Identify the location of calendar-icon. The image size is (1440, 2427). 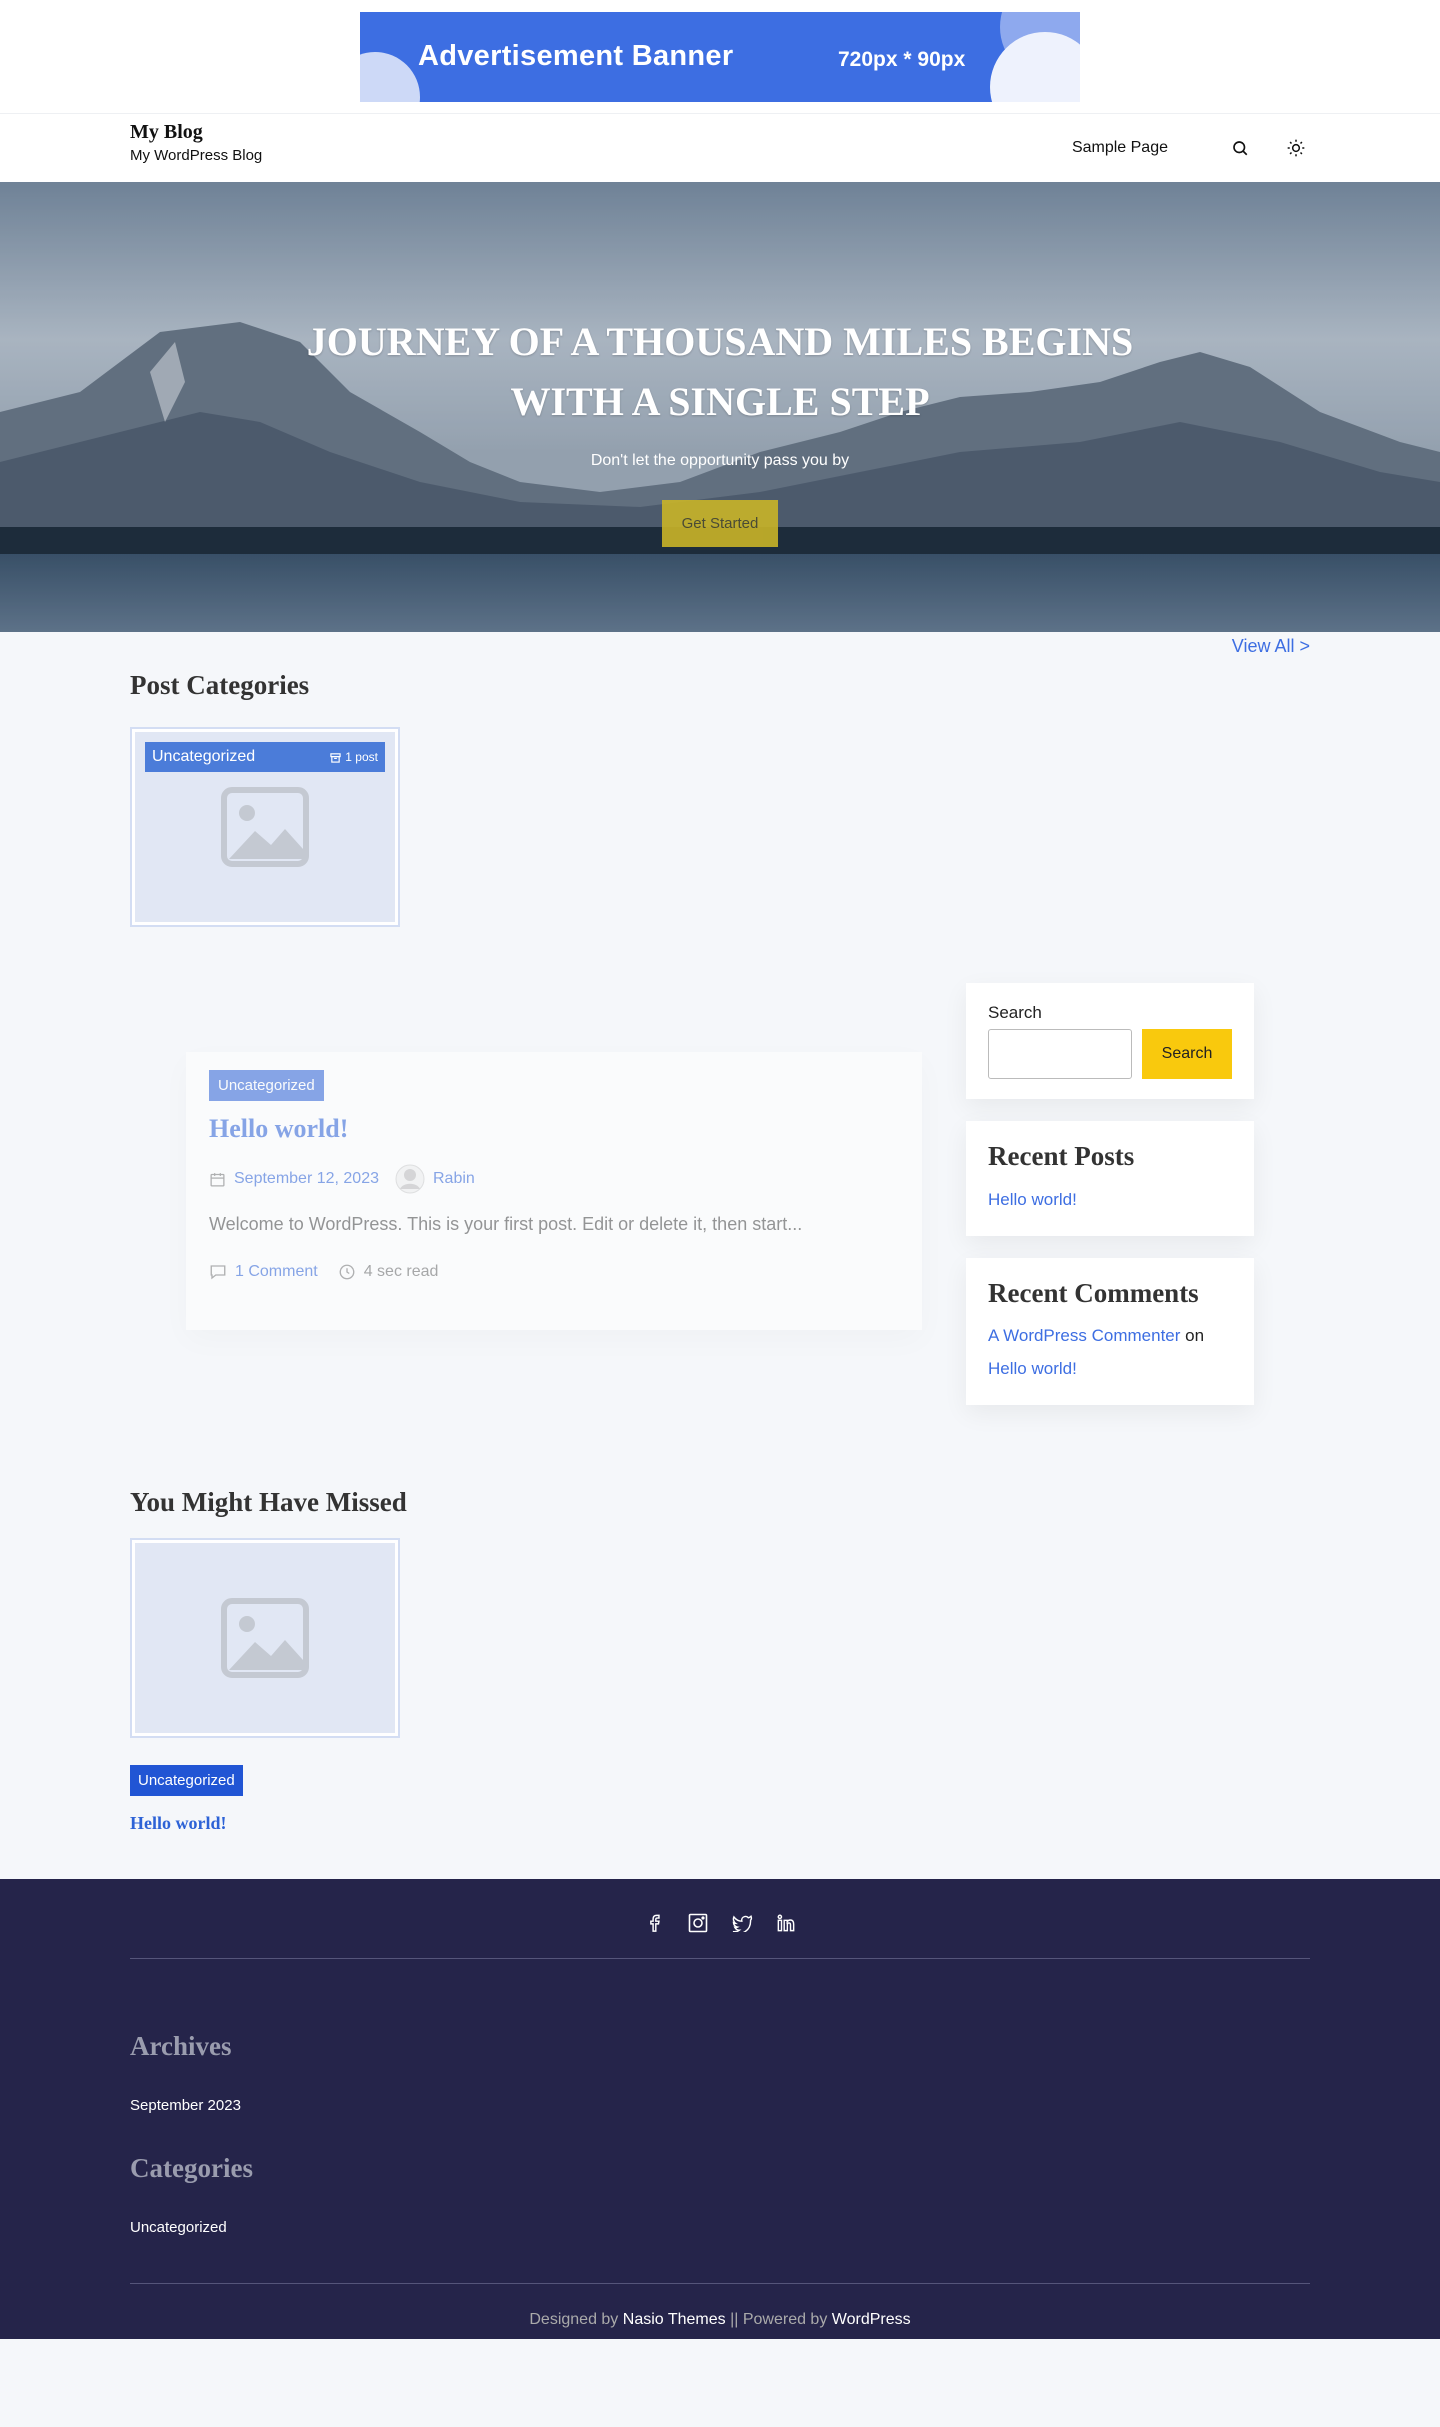
(217, 1179).